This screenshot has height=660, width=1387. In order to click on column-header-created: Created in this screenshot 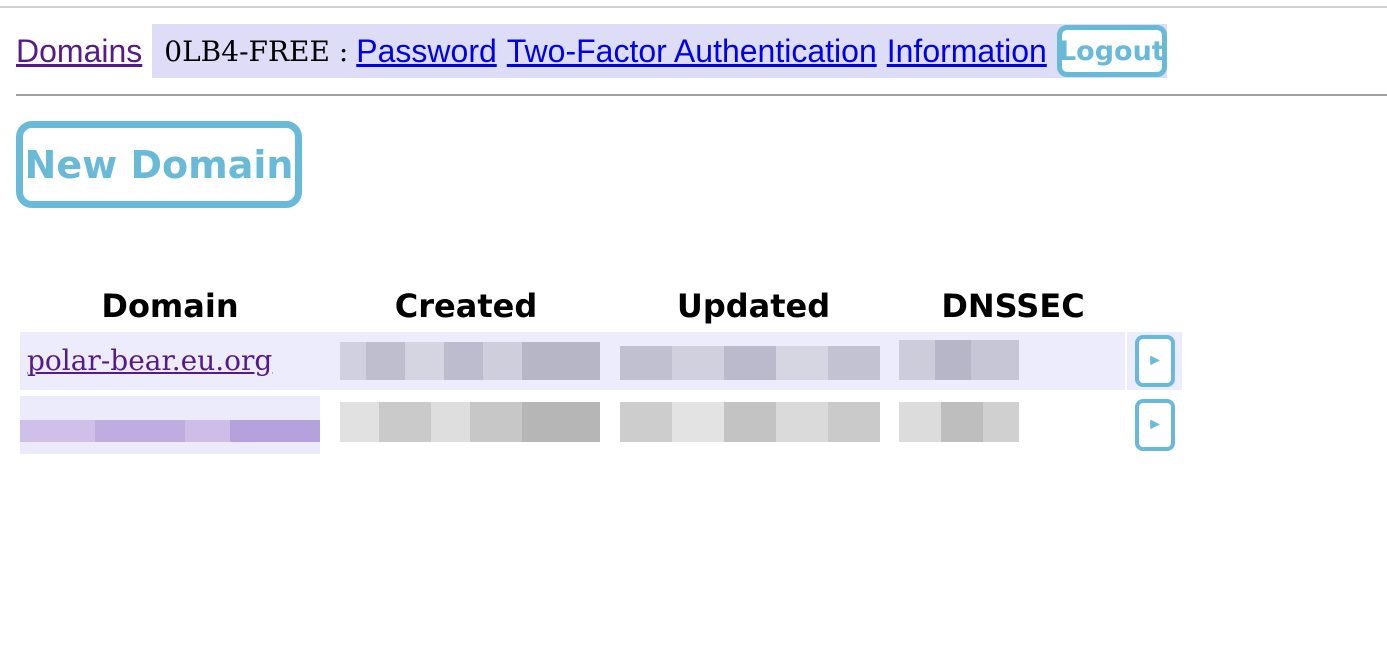, I will do `click(466, 306)`.